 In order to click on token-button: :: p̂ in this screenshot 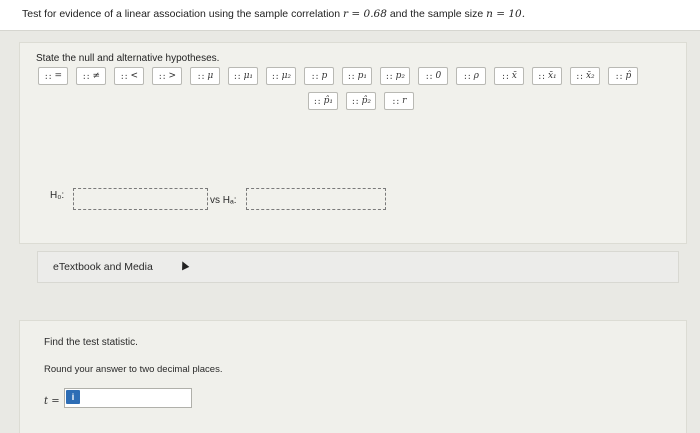, I will do `click(623, 76)`.